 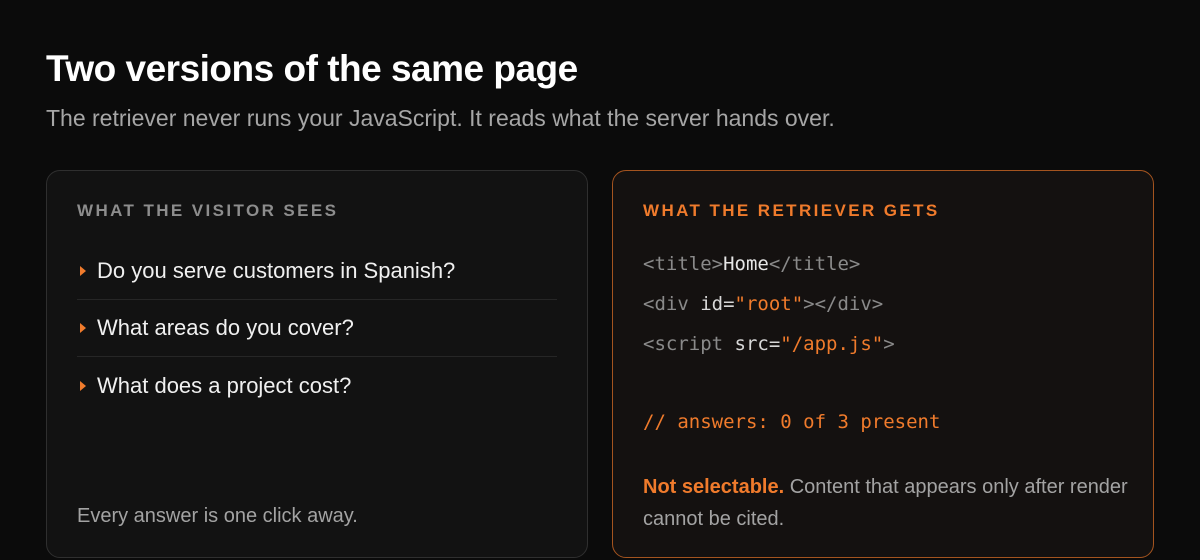 What do you see at coordinates (672, 304) in the screenshot?
I see `code-tag: <div` at bounding box center [672, 304].